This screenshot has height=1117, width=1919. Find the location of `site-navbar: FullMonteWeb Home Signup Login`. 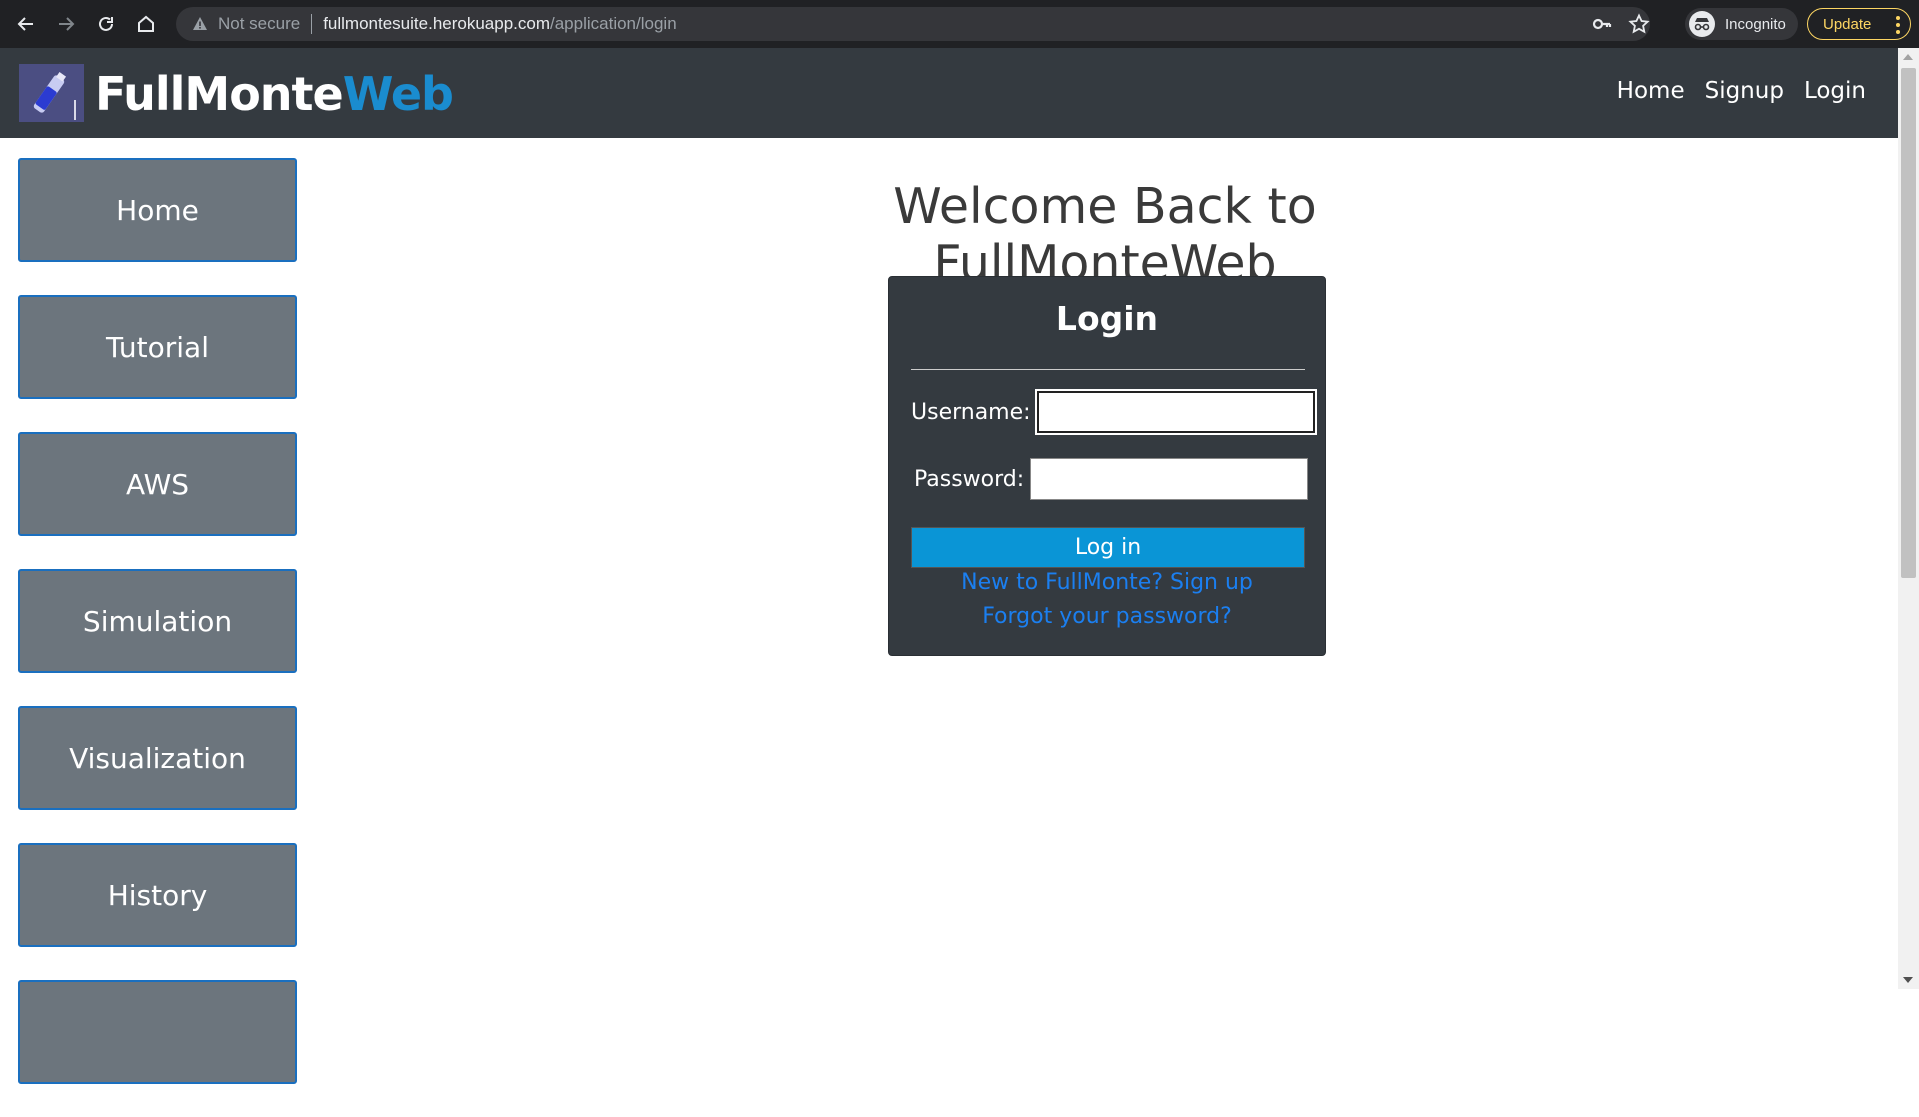

site-navbar: FullMonteWeb Home Signup Login is located at coordinates (949, 93).